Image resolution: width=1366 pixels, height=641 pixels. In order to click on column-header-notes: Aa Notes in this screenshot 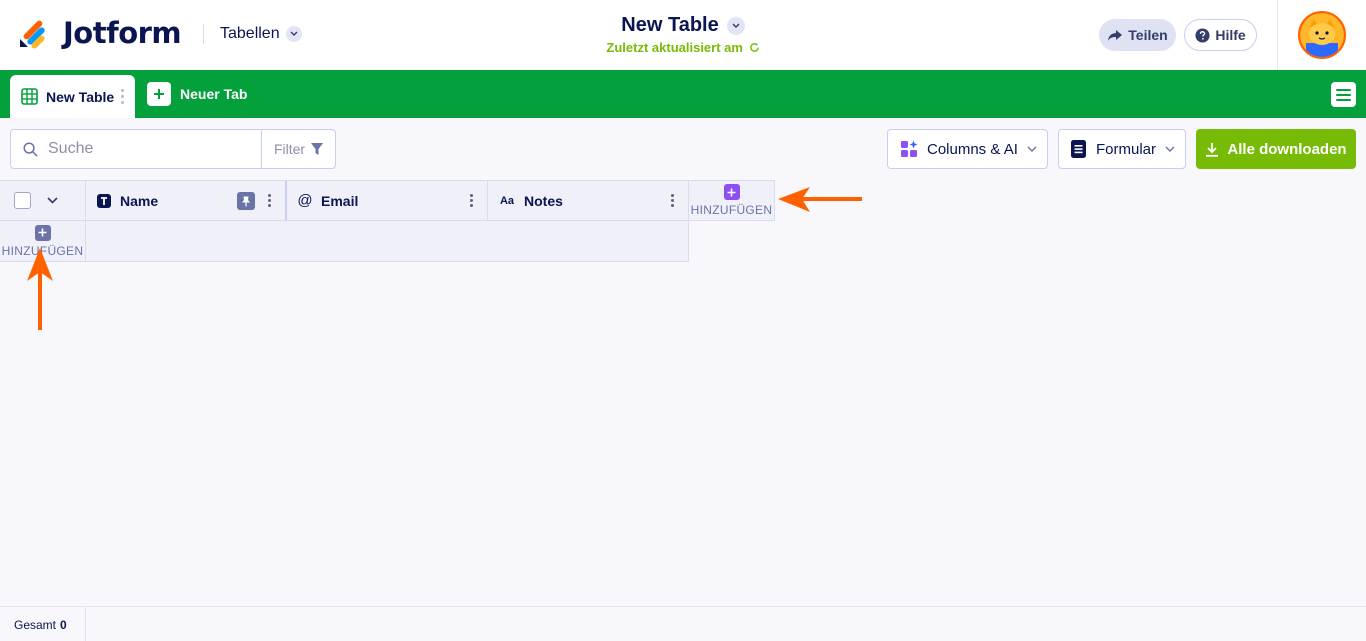, I will do `click(588, 200)`.